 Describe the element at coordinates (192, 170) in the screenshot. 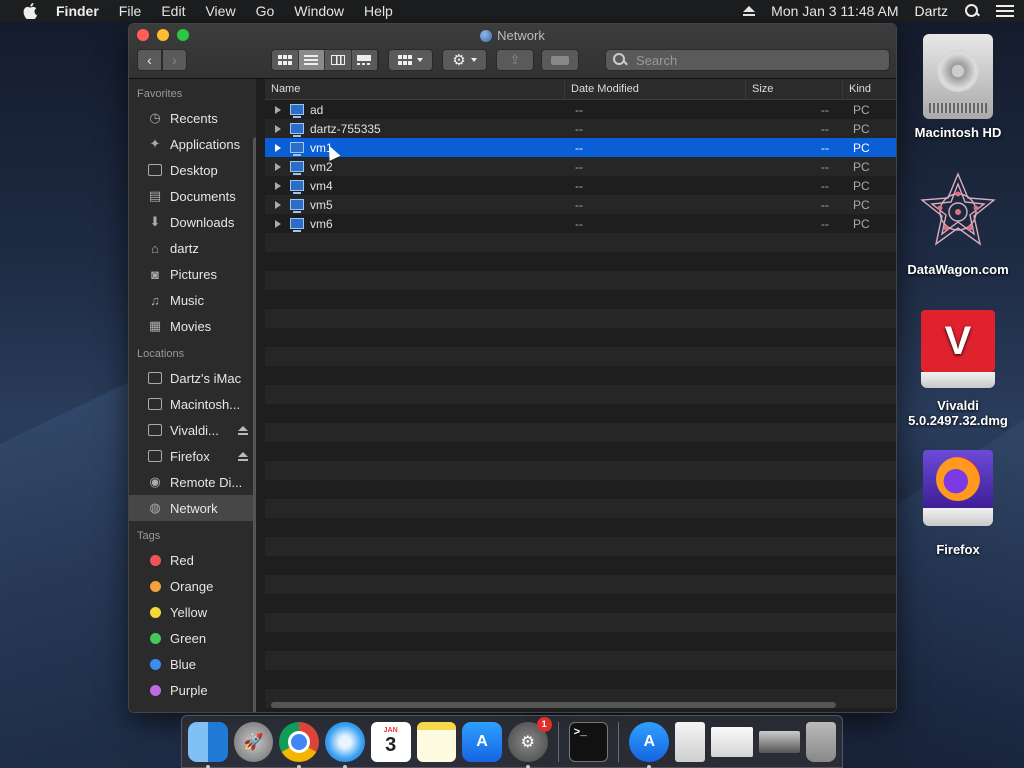

I see `sidebar-item-desktop: Desktop` at that location.